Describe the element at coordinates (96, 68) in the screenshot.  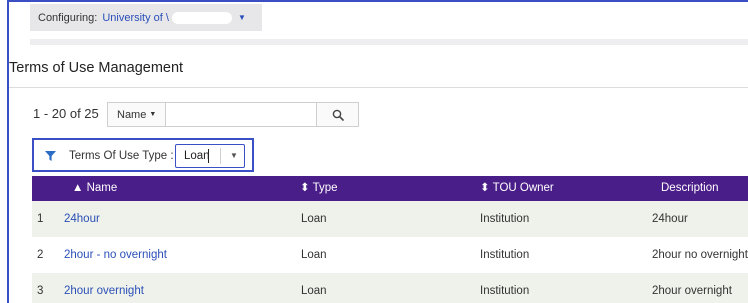
I see `page-title: Terms of Use Management` at that location.